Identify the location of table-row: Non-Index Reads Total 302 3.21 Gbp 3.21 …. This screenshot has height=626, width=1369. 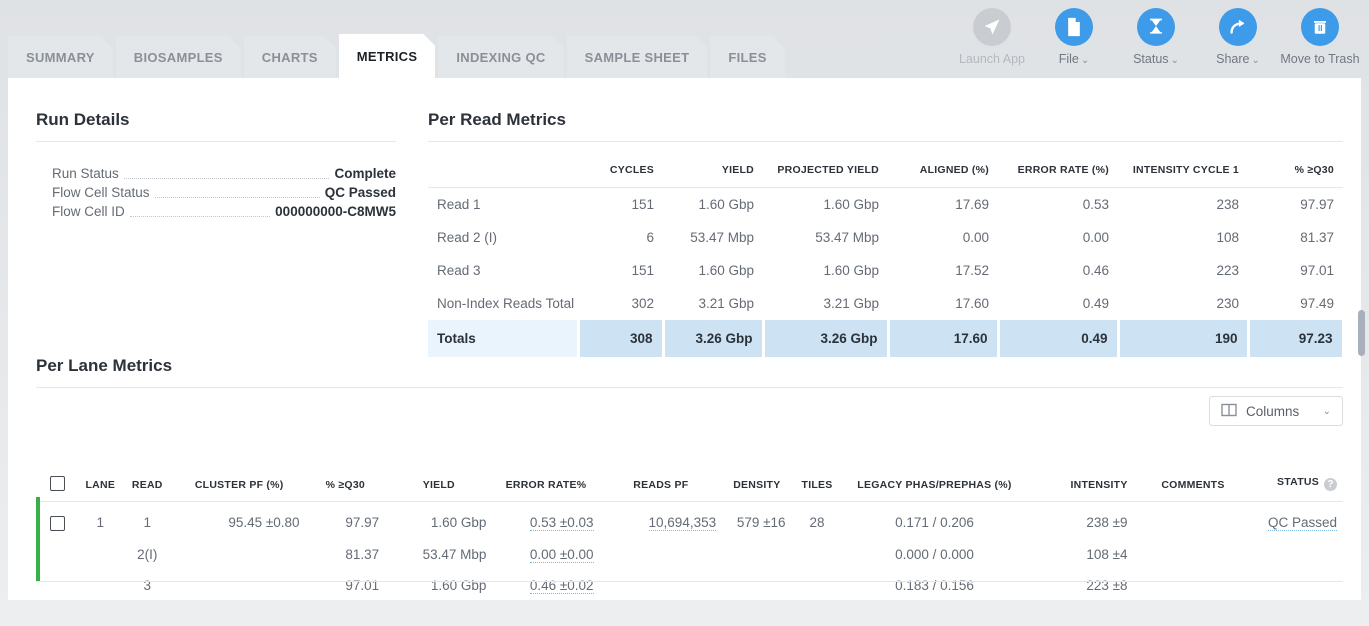
(885, 303).